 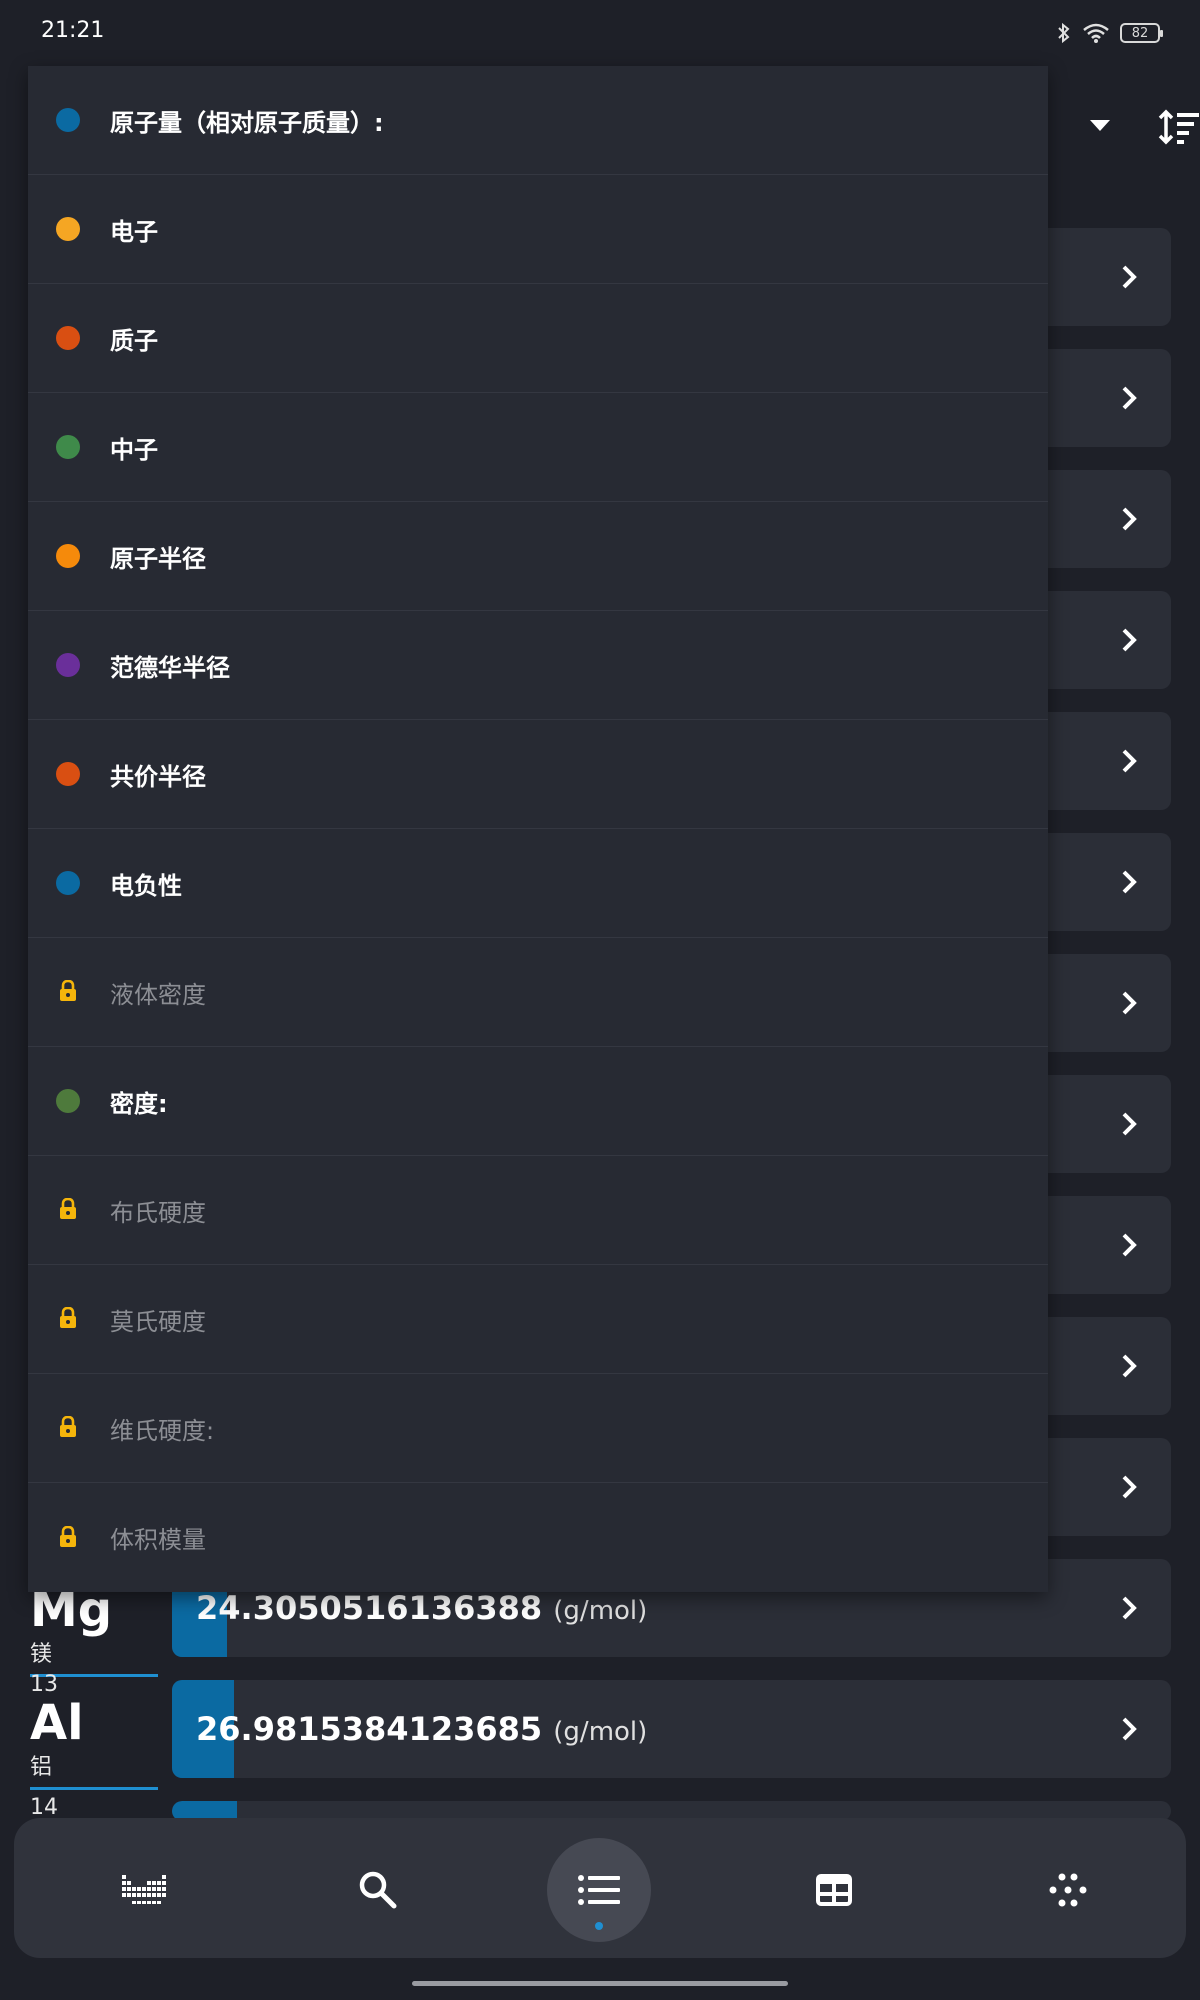 What do you see at coordinates (538, 774) in the screenshot?
I see `sort-menu-item: 共价半径` at bounding box center [538, 774].